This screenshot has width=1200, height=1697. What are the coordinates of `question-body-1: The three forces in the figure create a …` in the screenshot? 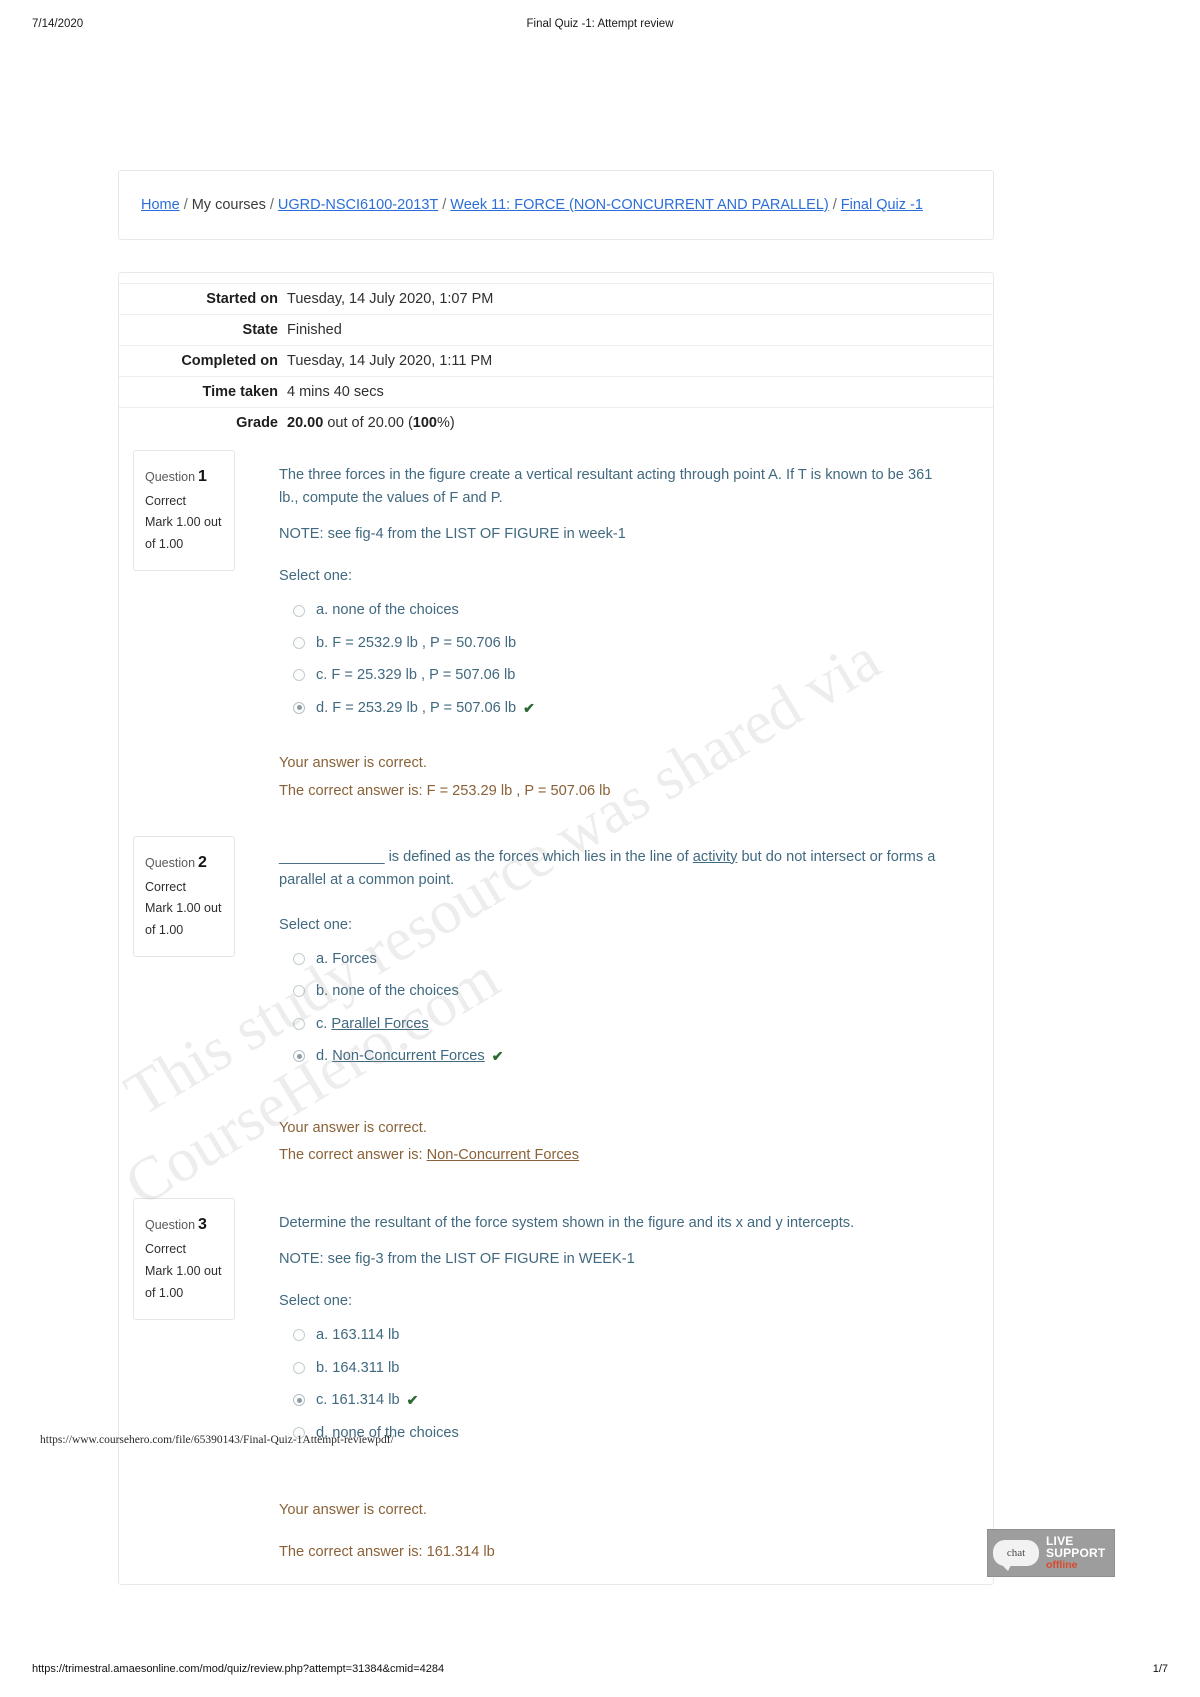 It's located at (607, 628).